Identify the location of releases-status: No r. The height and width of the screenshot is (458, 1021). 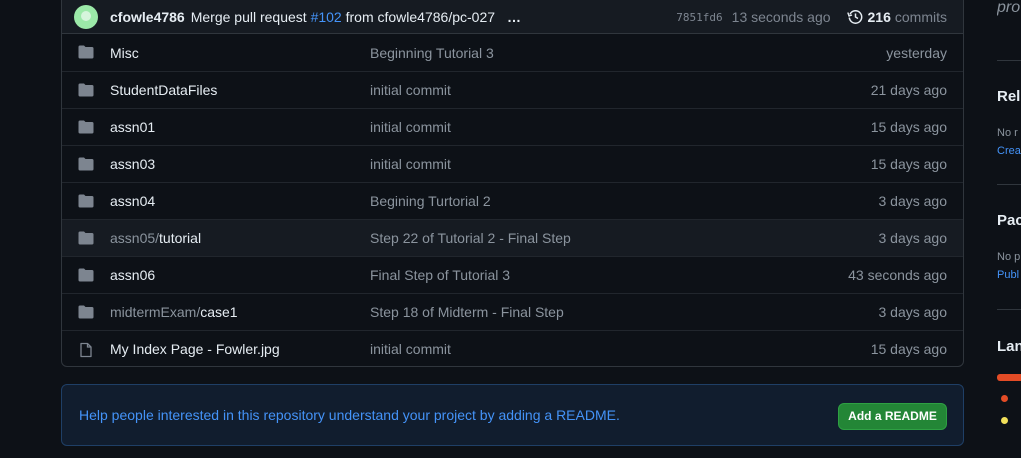
(1007, 133).